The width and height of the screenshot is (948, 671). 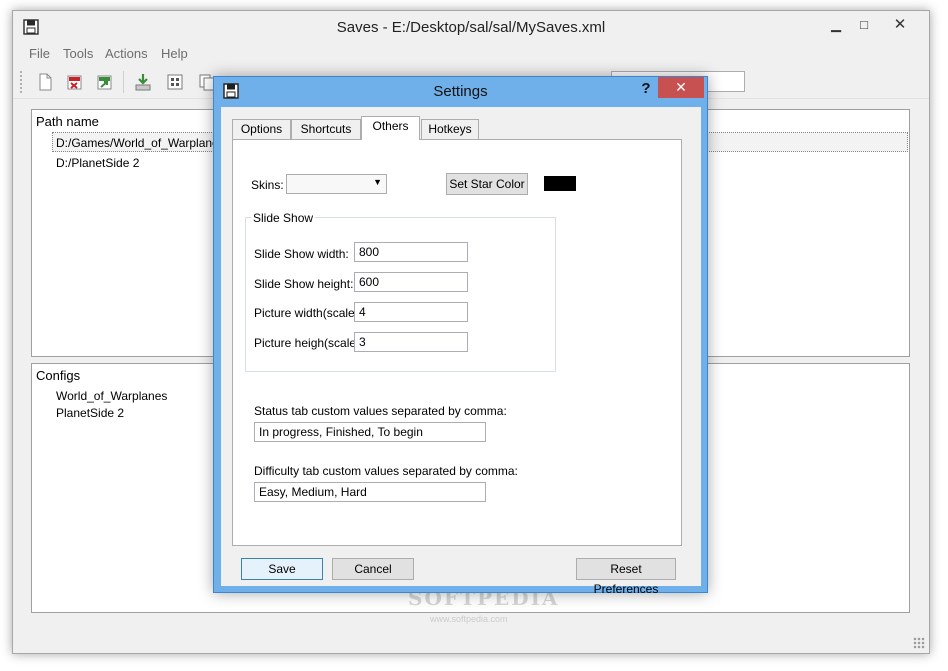 What do you see at coordinates (487, 184) in the screenshot?
I see `set-star-color-button: Set Star Color` at bounding box center [487, 184].